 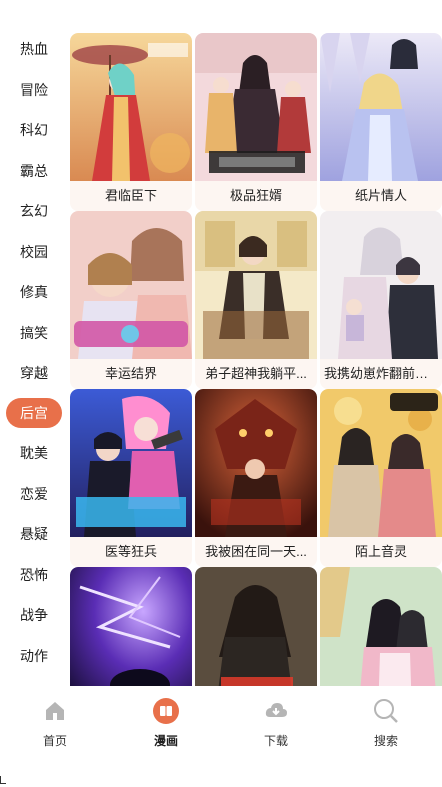 What do you see at coordinates (34, 90) in the screenshot?
I see `category-item-maoxian: 冒险` at bounding box center [34, 90].